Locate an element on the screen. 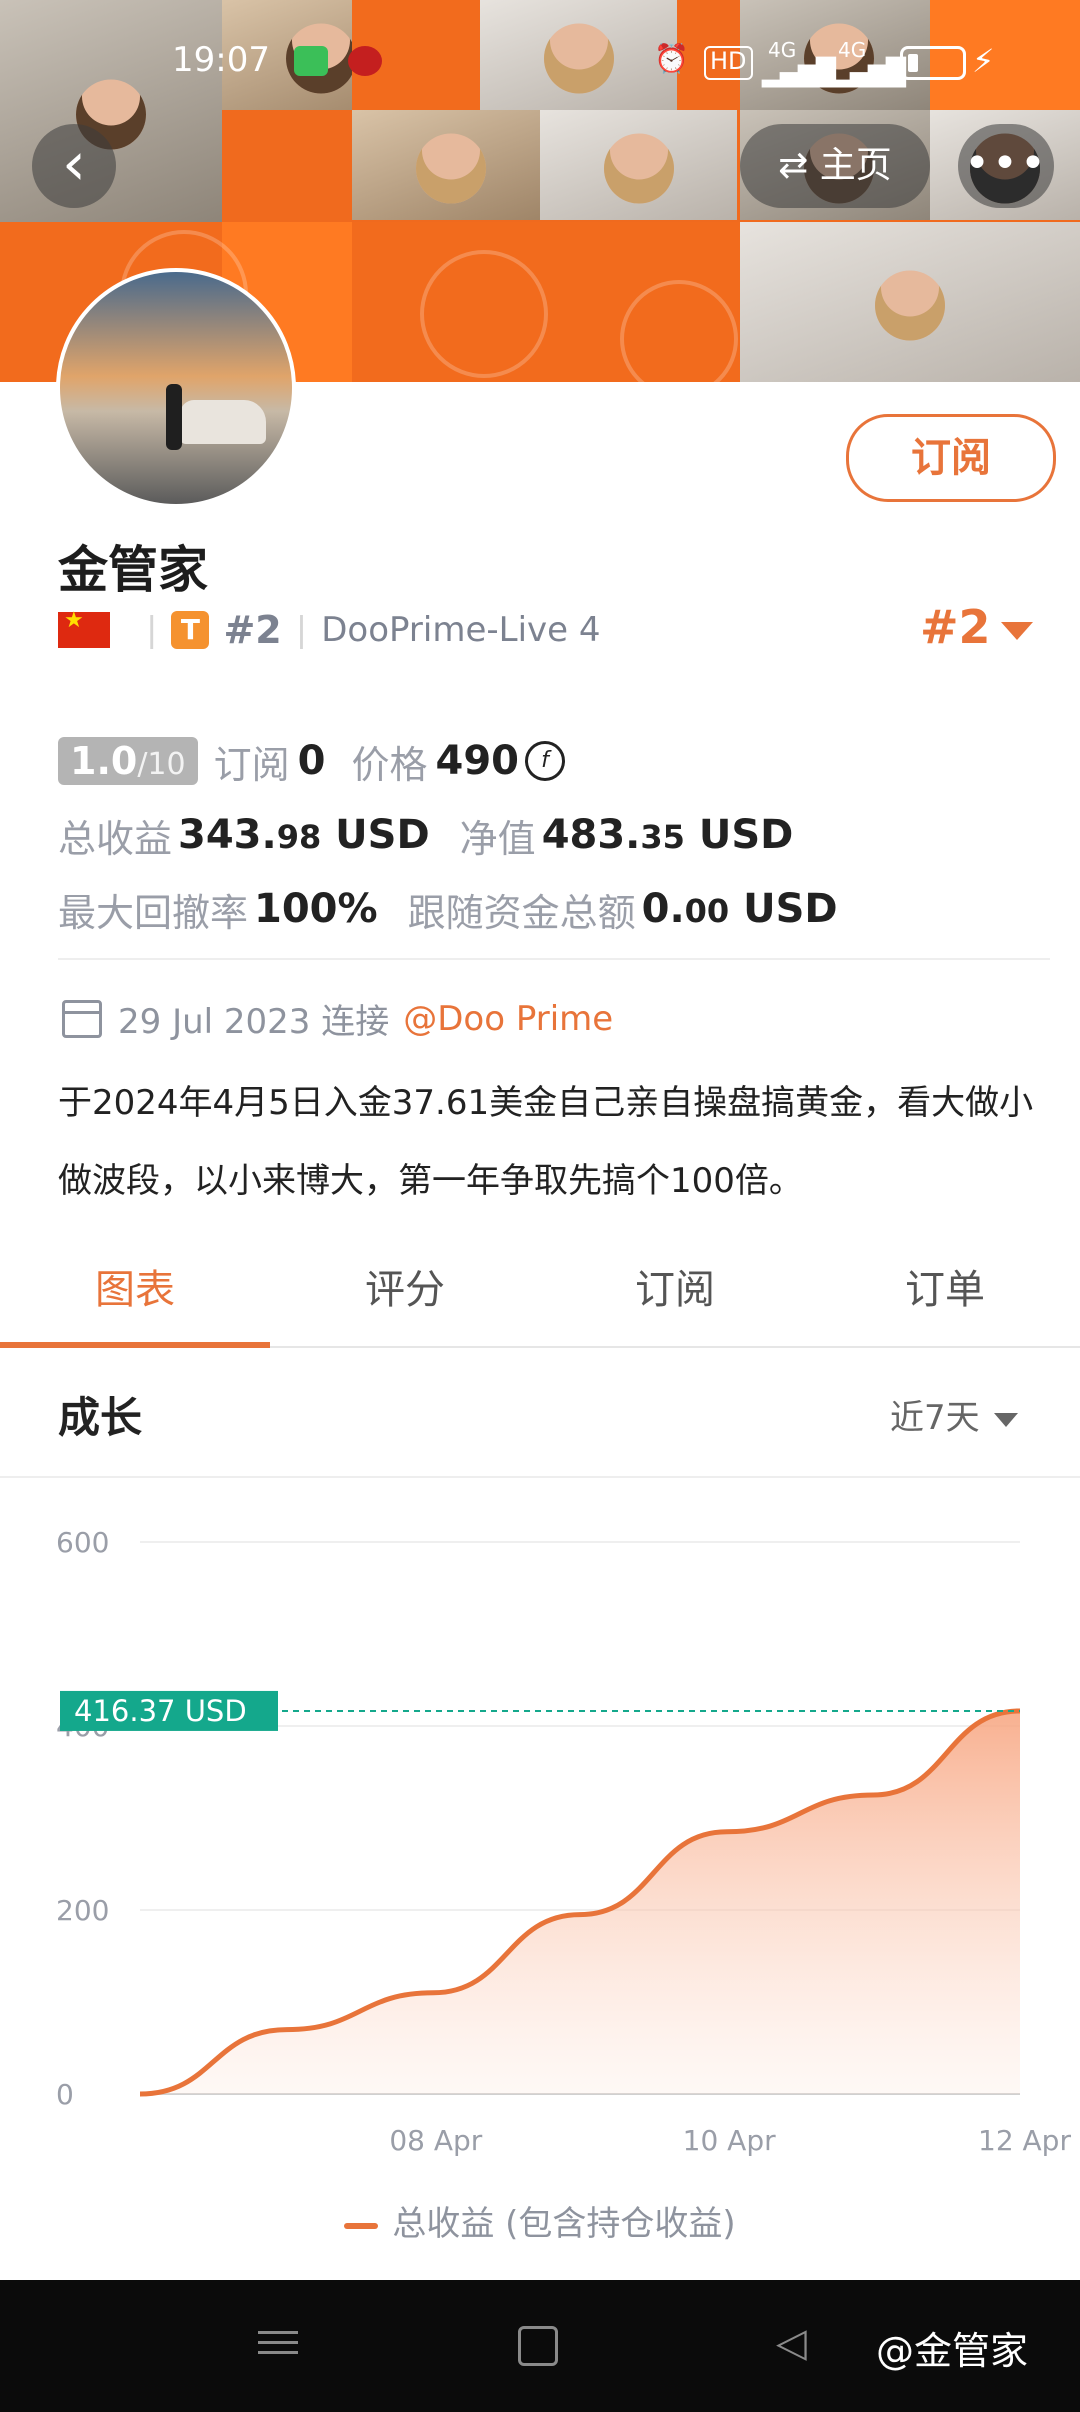  y-tick-label: 600 is located at coordinates (82, 1542).